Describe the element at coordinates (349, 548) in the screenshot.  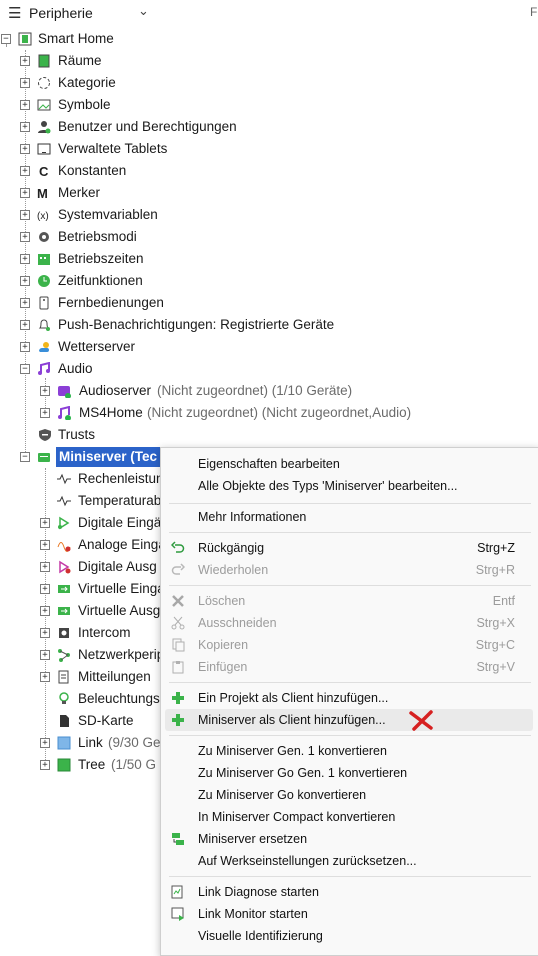
I see `menu-item-undo: Rückgängig Strg+Z` at that location.